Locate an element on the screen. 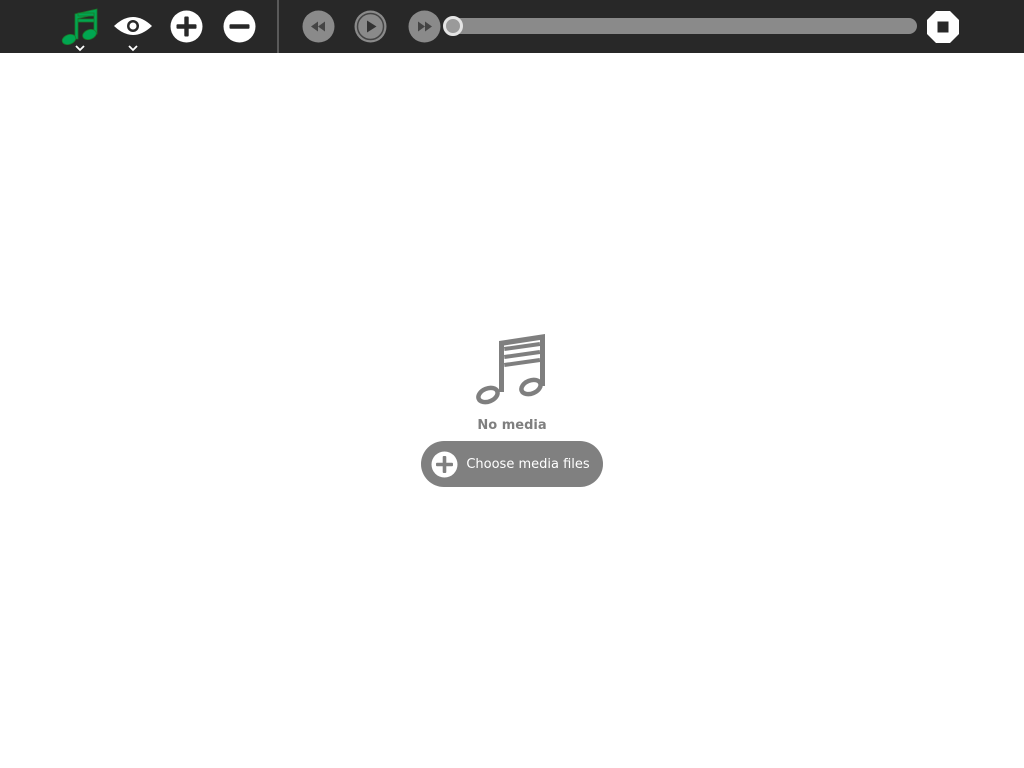 The image size is (1024, 768). toolbar is located at coordinates (512, 26).